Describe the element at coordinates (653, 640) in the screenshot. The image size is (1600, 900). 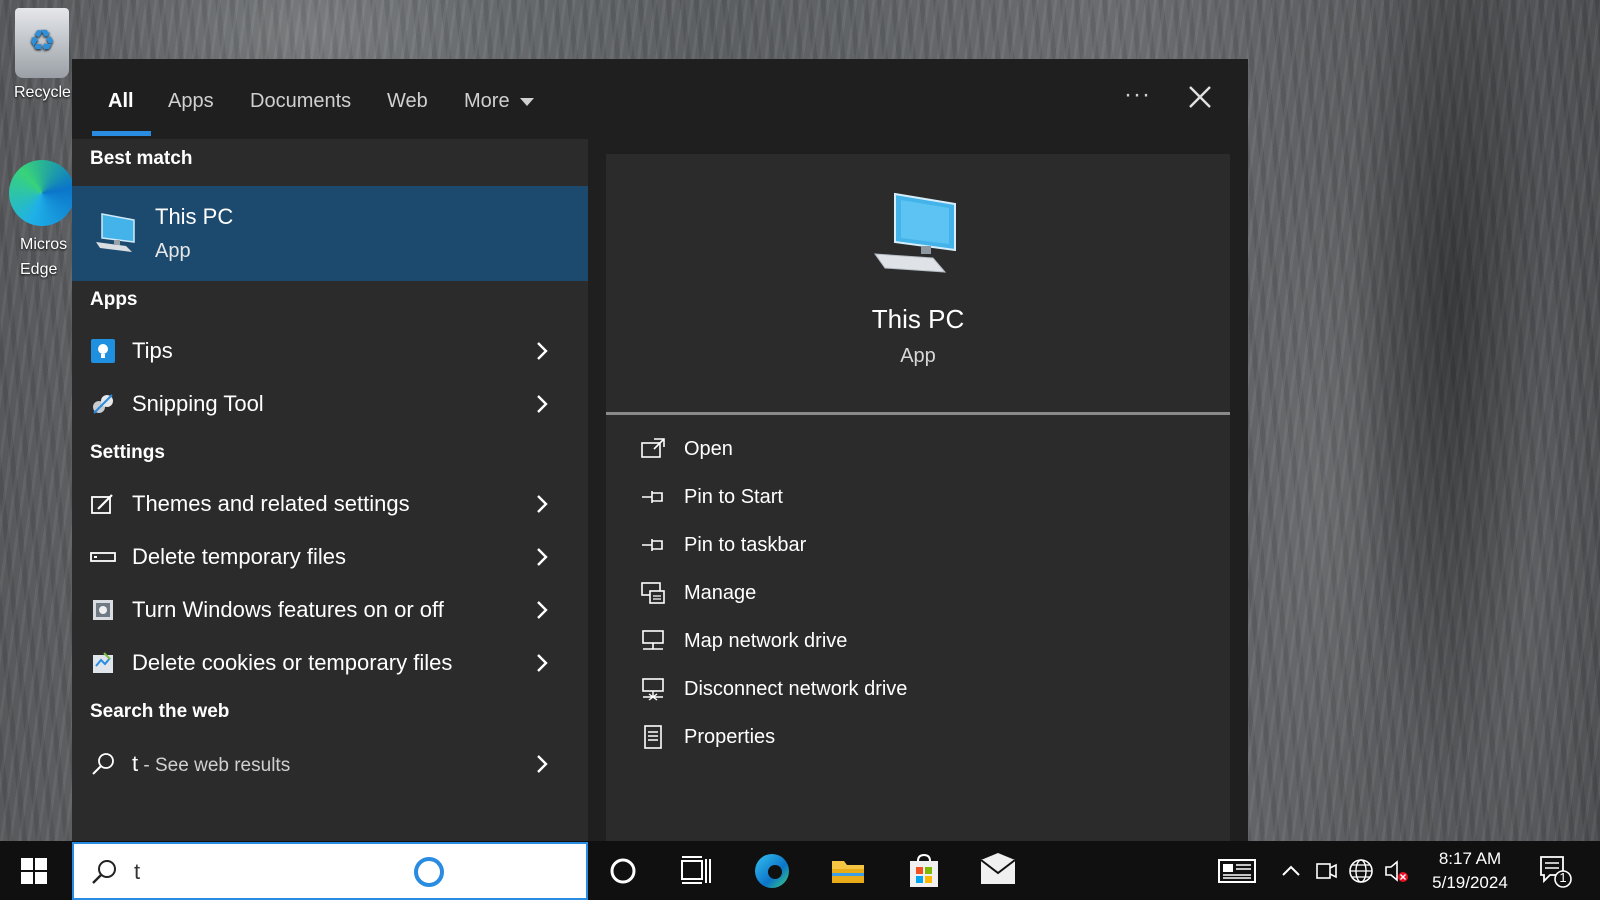
I see `map-drive-icon` at that location.